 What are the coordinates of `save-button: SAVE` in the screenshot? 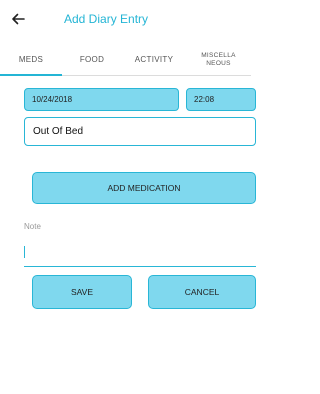 It's located at (82, 292).